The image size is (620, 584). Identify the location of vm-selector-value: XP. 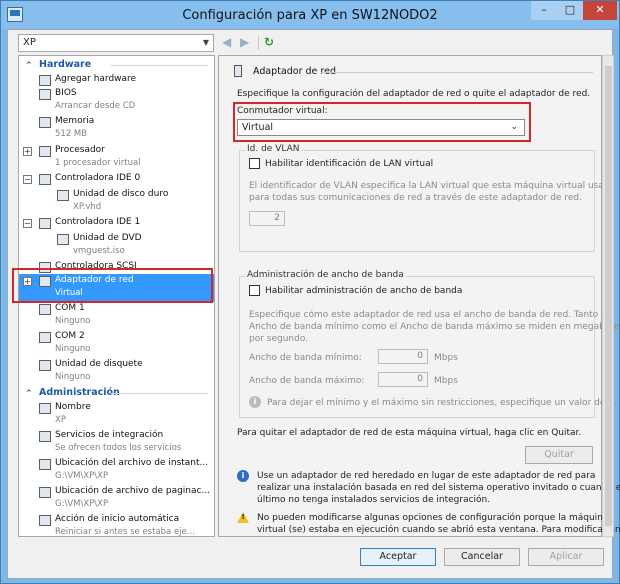
(29, 42).